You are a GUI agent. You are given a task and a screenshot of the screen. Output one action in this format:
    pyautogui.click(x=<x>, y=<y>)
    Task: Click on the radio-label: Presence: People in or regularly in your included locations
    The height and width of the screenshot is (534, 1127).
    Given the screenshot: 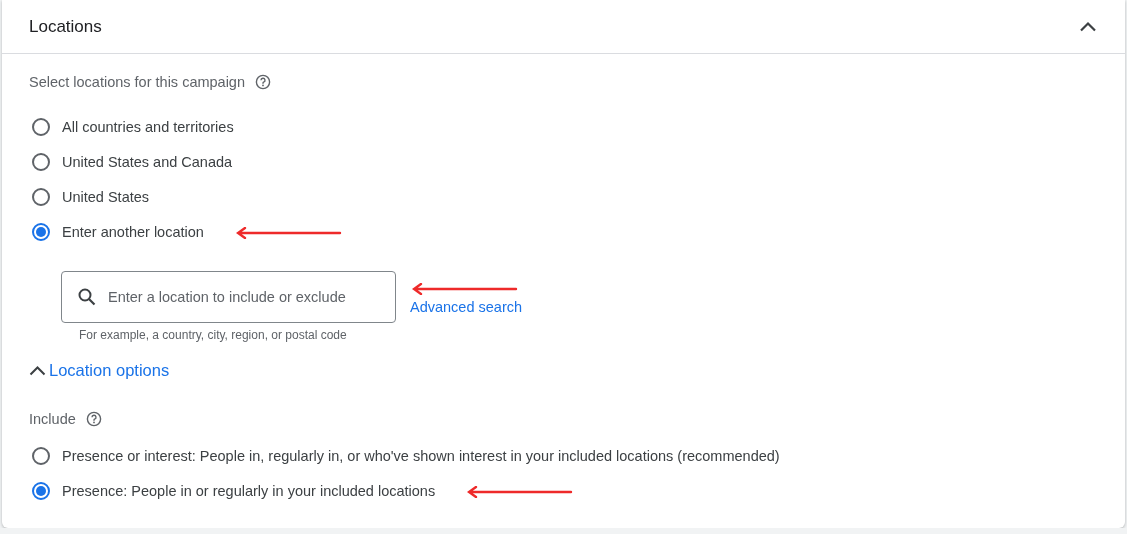 What is the action you would take?
    pyautogui.click(x=249, y=490)
    